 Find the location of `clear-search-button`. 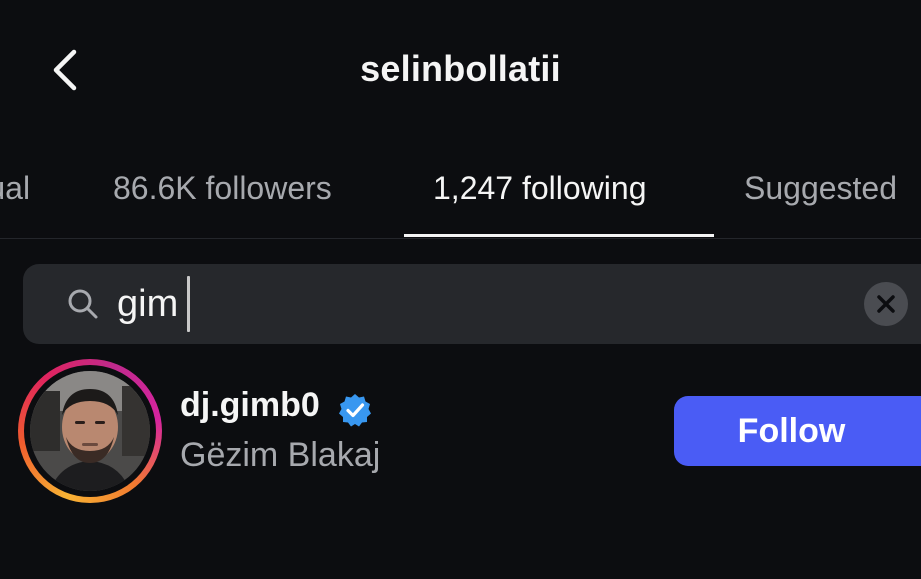

clear-search-button is located at coordinates (886, 304).